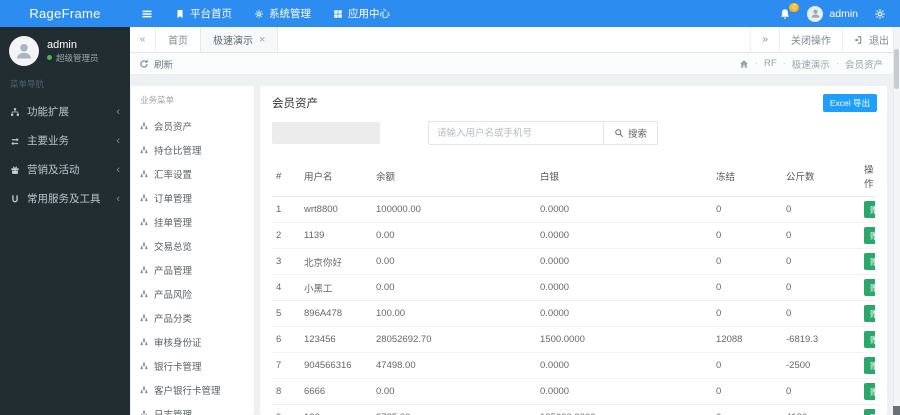 The image size is (900, 415). I want to click on search-button: 搜索, so click(631, 133).